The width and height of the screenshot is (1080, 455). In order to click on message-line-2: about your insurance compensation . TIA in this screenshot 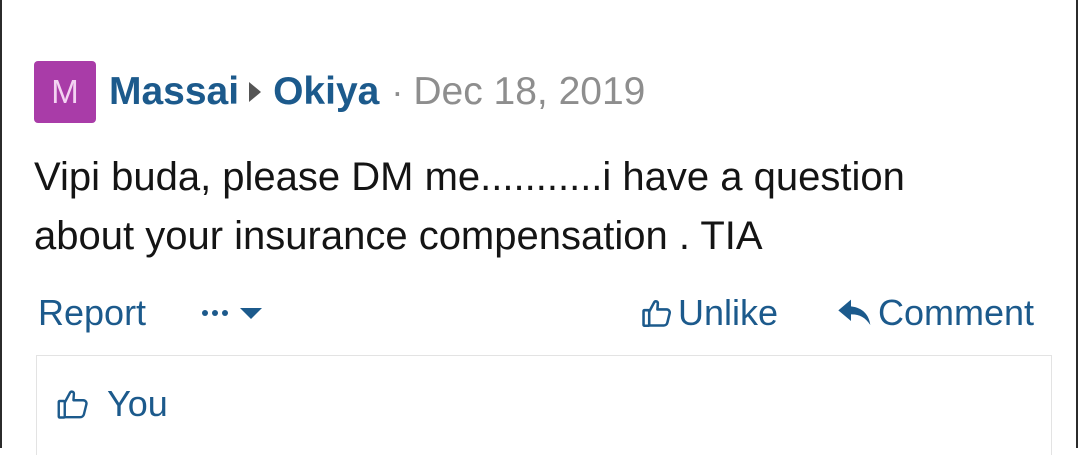, I will do `click(398, 236)`.